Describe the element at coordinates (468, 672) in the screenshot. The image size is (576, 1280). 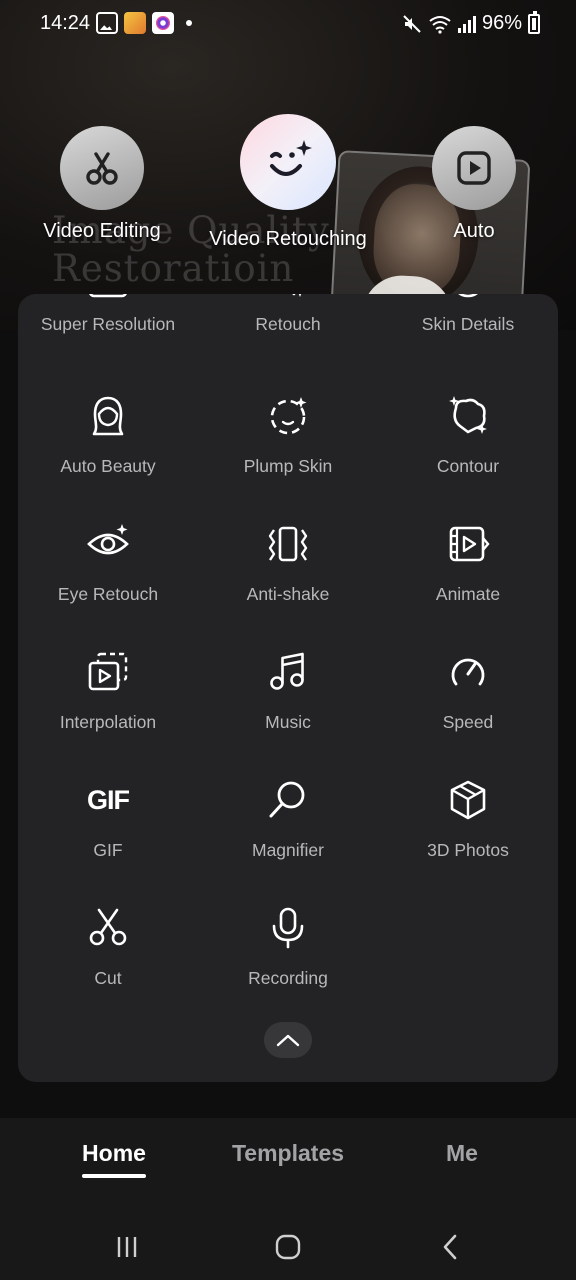
I see `speedometer-icon` at that location.